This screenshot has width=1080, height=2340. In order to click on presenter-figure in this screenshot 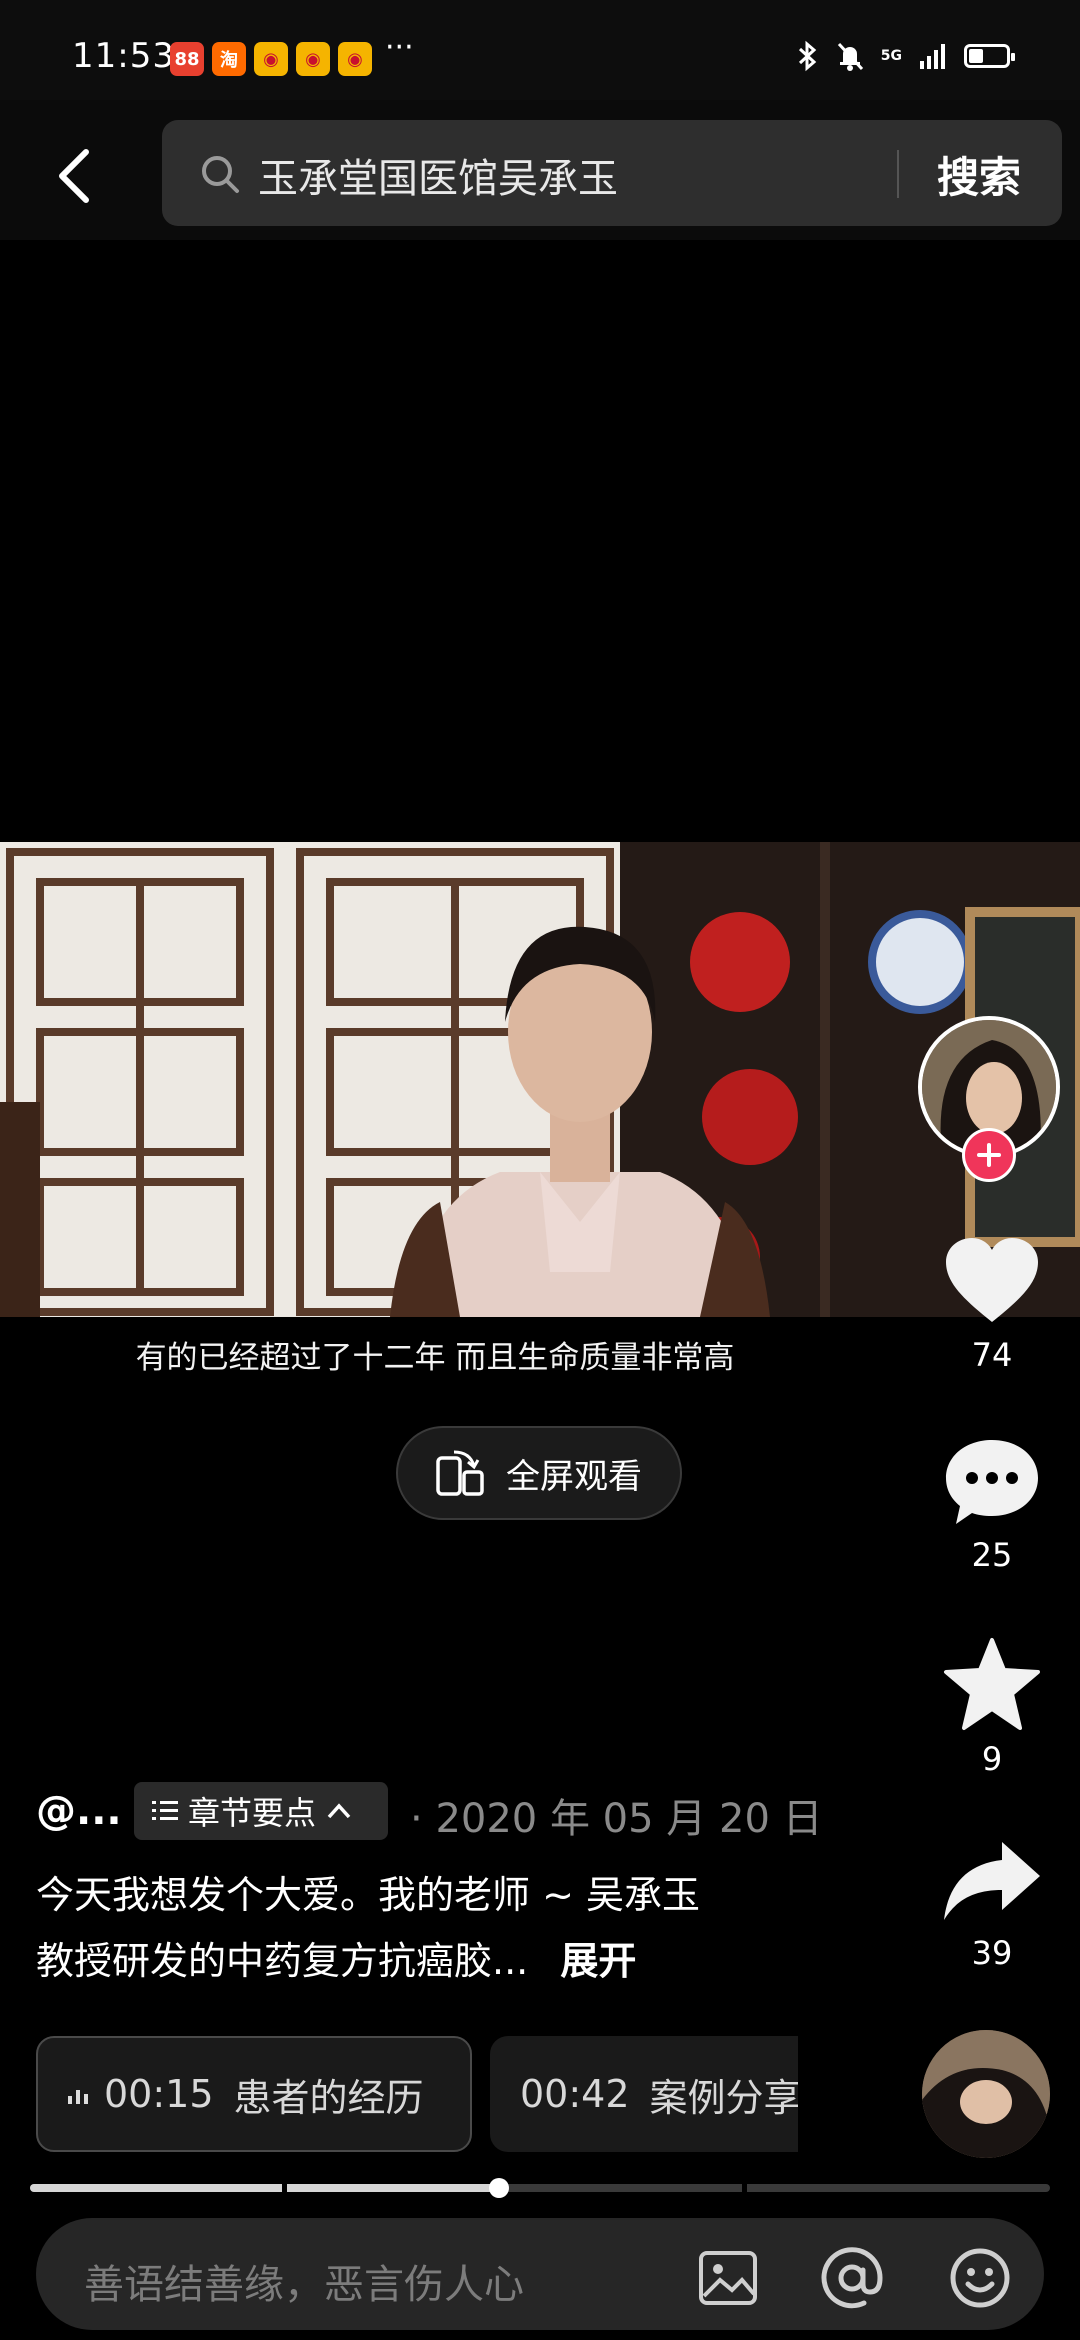, I will do `click(580, 1121)`.